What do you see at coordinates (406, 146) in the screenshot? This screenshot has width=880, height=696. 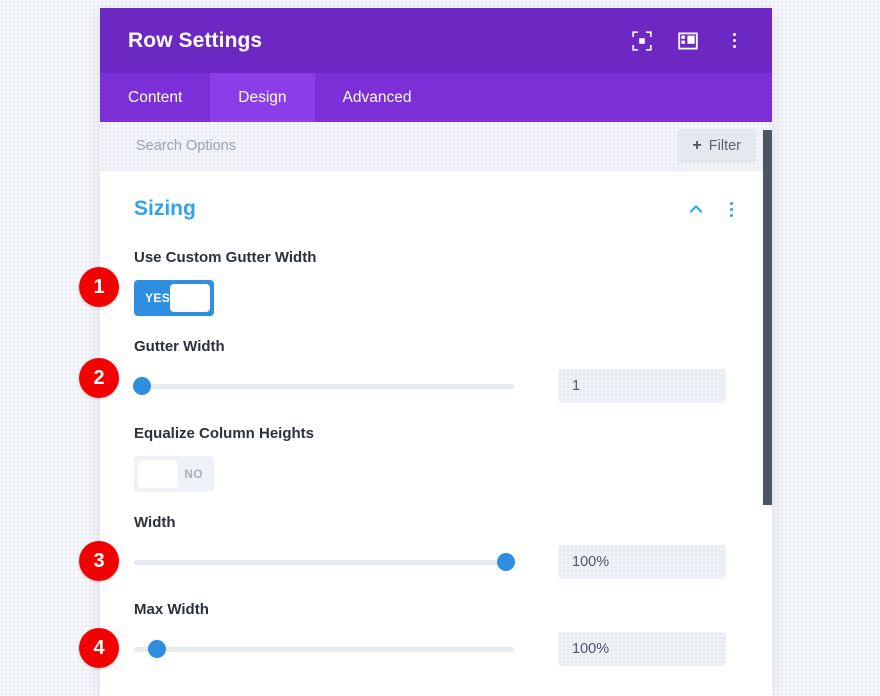 I see `search-input` at bounding box center [406, 146].